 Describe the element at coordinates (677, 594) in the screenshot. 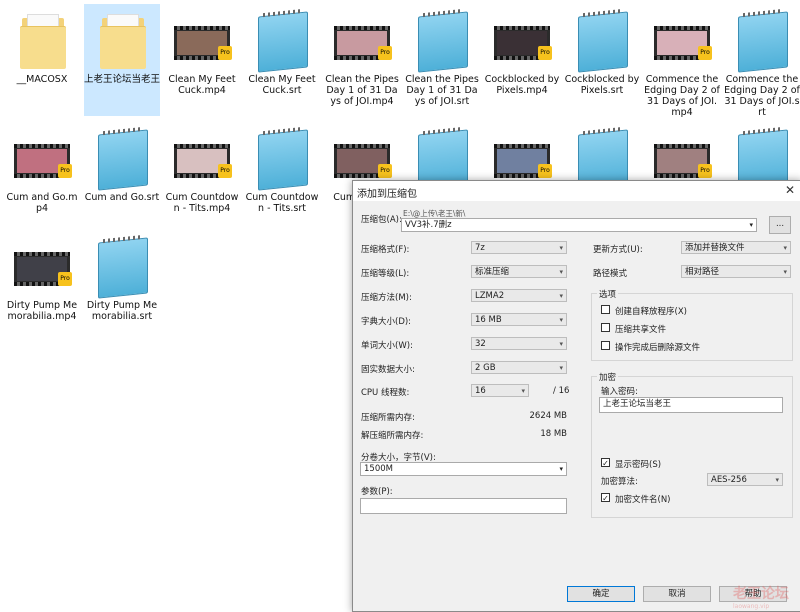

I see `cancel-button: 取消` at that location.